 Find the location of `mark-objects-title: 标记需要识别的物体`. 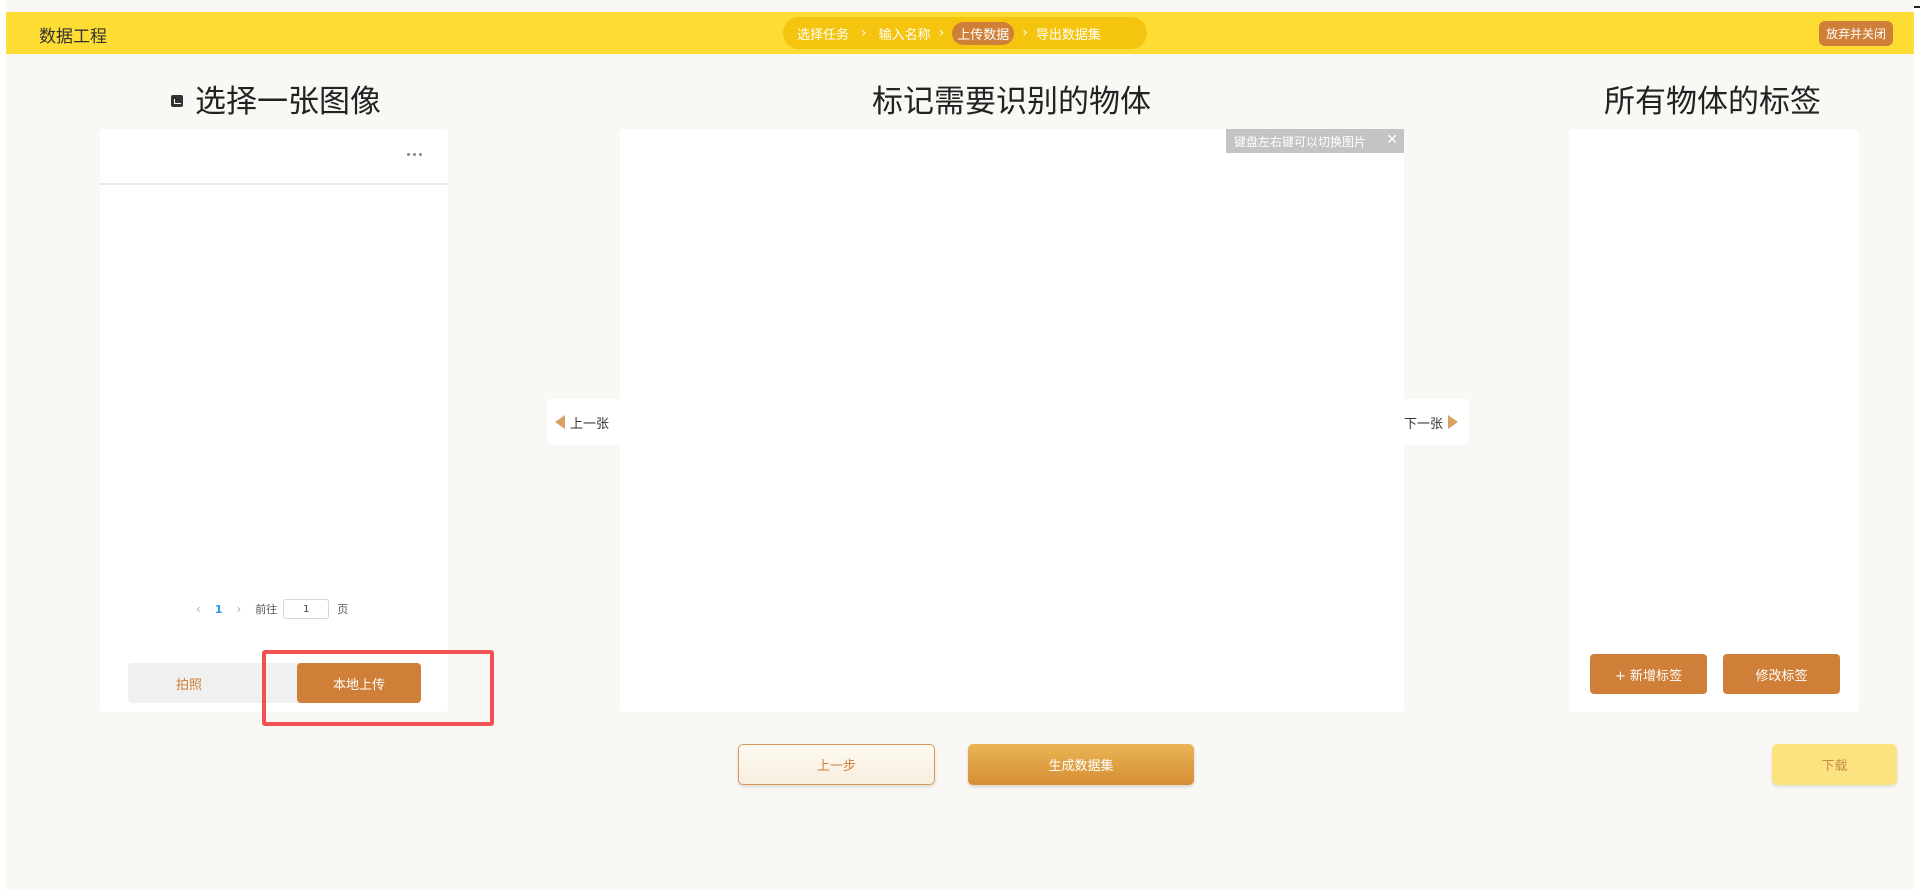

mark-objects-title: 标记需要识别的物体 is located at coordinates (1011, 102).